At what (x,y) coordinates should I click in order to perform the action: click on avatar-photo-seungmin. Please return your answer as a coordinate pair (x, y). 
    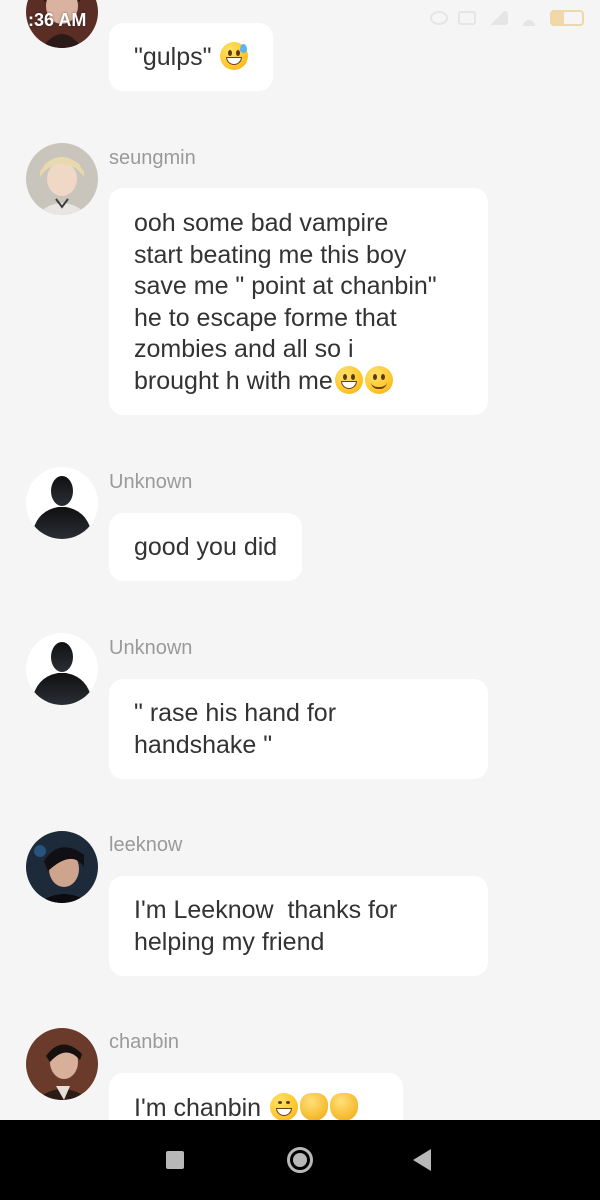
    Looking at the image, I should click on (62, 179).